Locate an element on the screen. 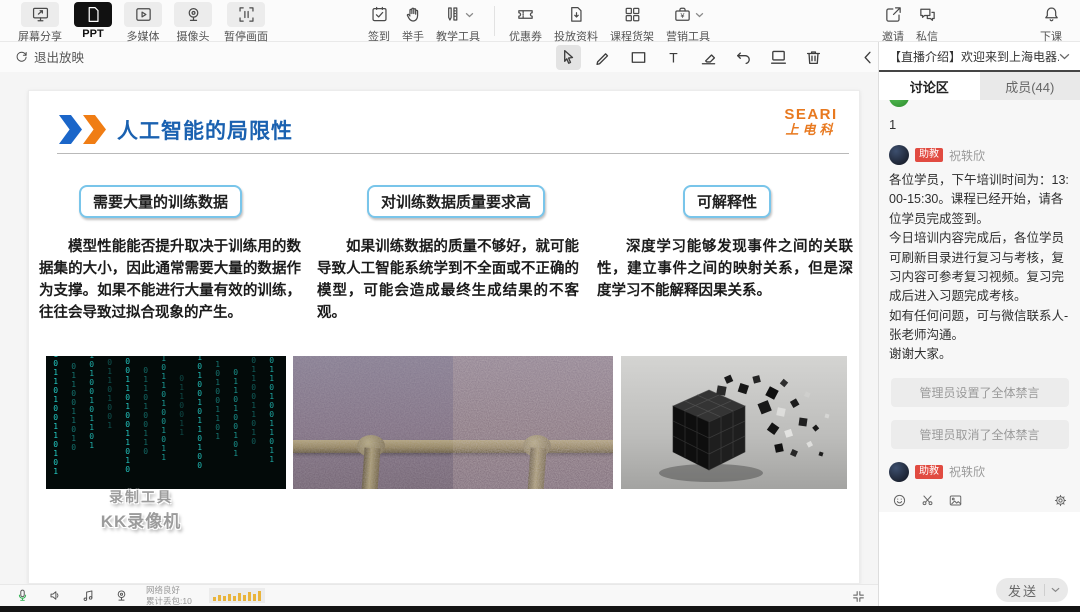 The width and height of the screenshot is (1080, 612). eraser-tool is located at coordinates (708, 57).